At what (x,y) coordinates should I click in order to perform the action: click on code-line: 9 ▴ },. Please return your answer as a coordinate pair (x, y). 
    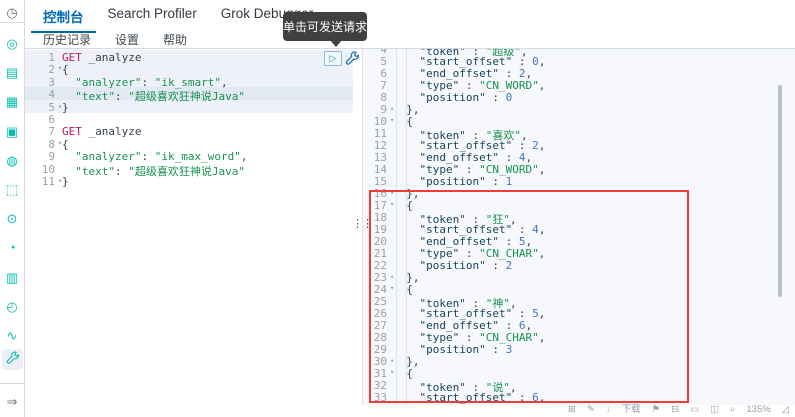
    Looking at the image, I should click on (579, 109).